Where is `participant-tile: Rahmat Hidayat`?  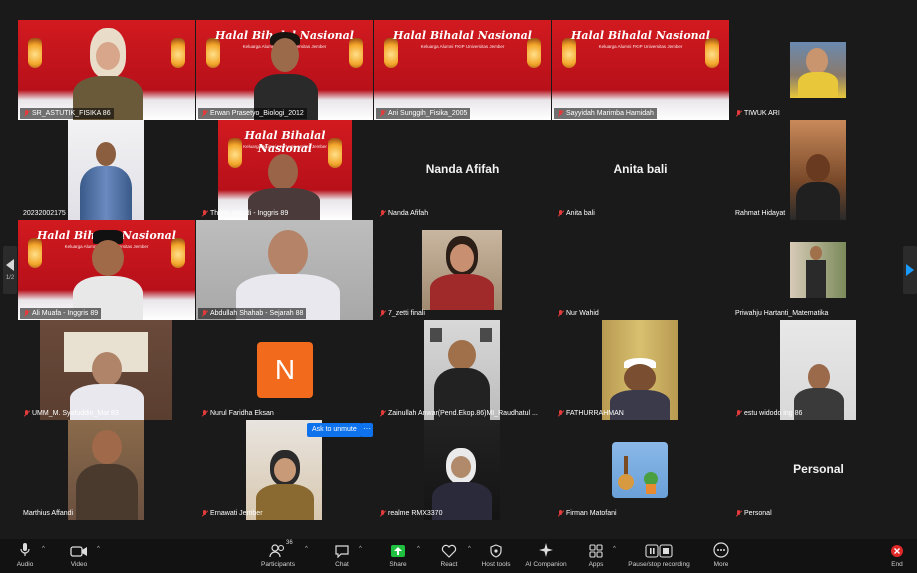
participant-tile: Rahmat Hidayat is located at coordinates (818, 170).